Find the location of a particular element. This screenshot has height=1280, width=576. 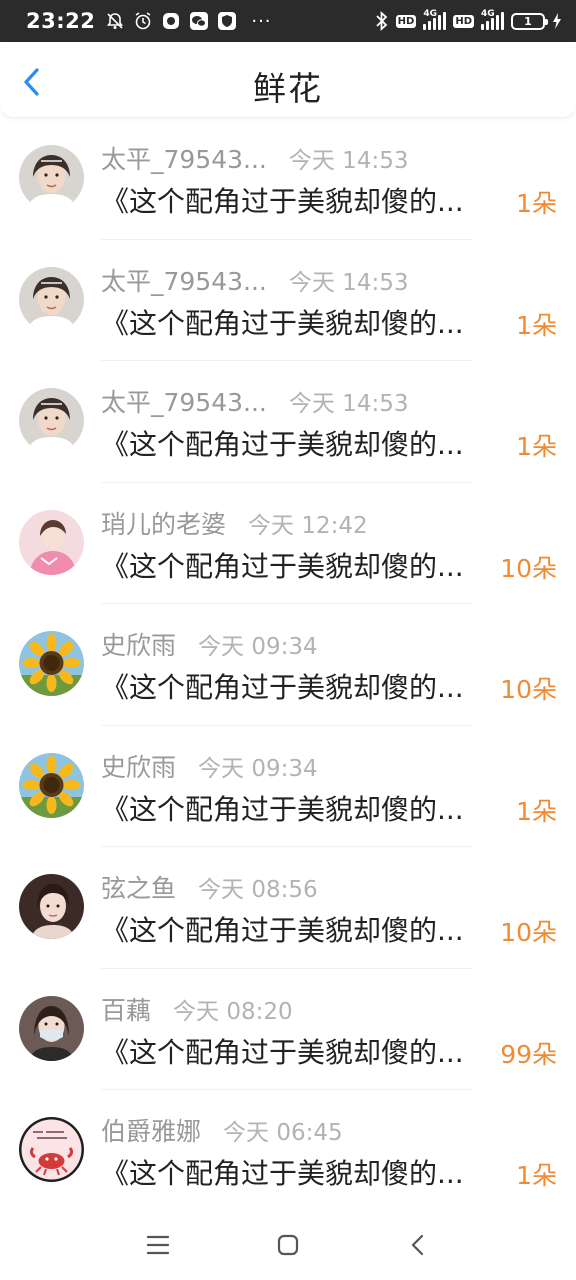

alarm-icon is located at coordinates (143, 21).